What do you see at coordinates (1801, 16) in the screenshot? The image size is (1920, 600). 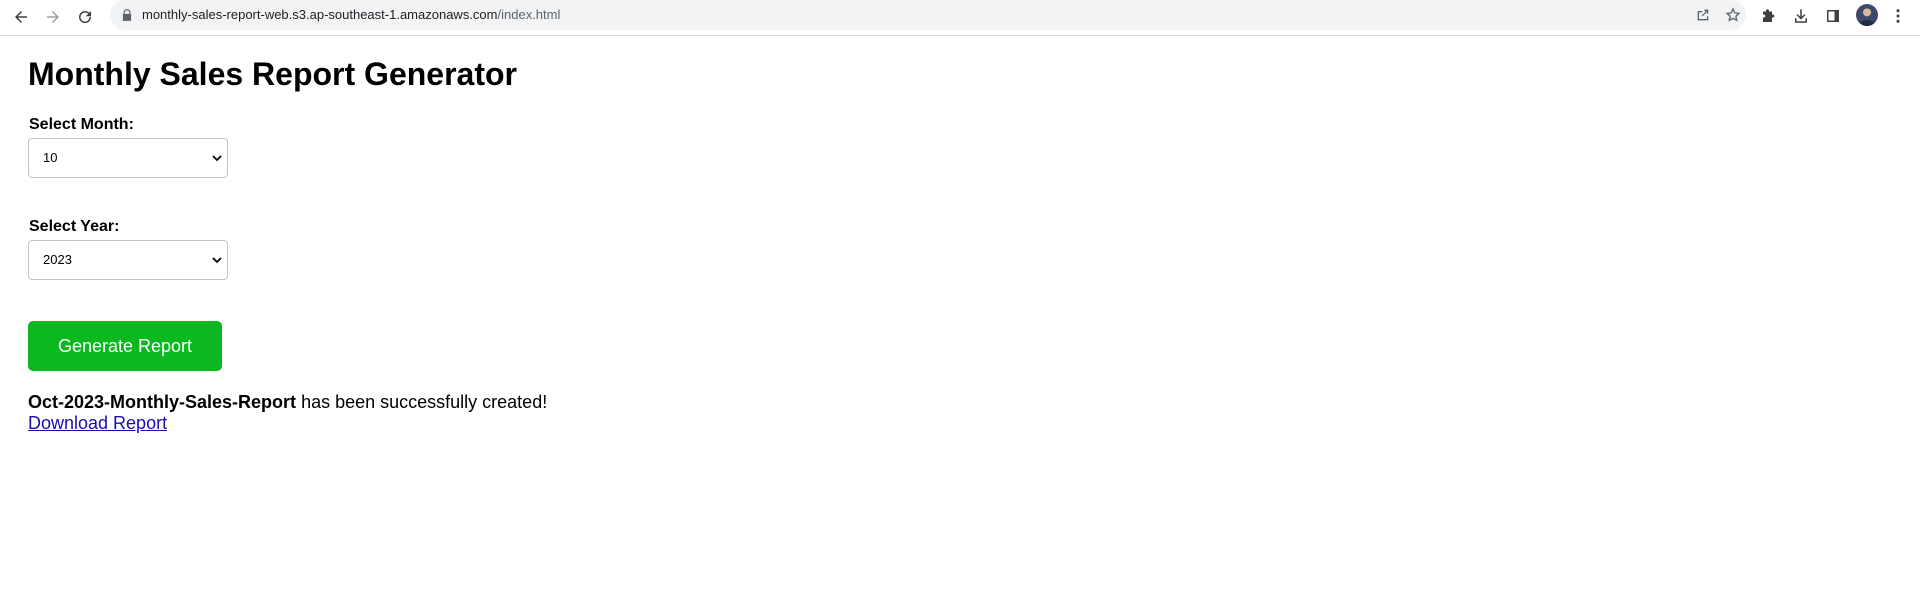 I see `download-icon` at bounding box center [1801, 16].